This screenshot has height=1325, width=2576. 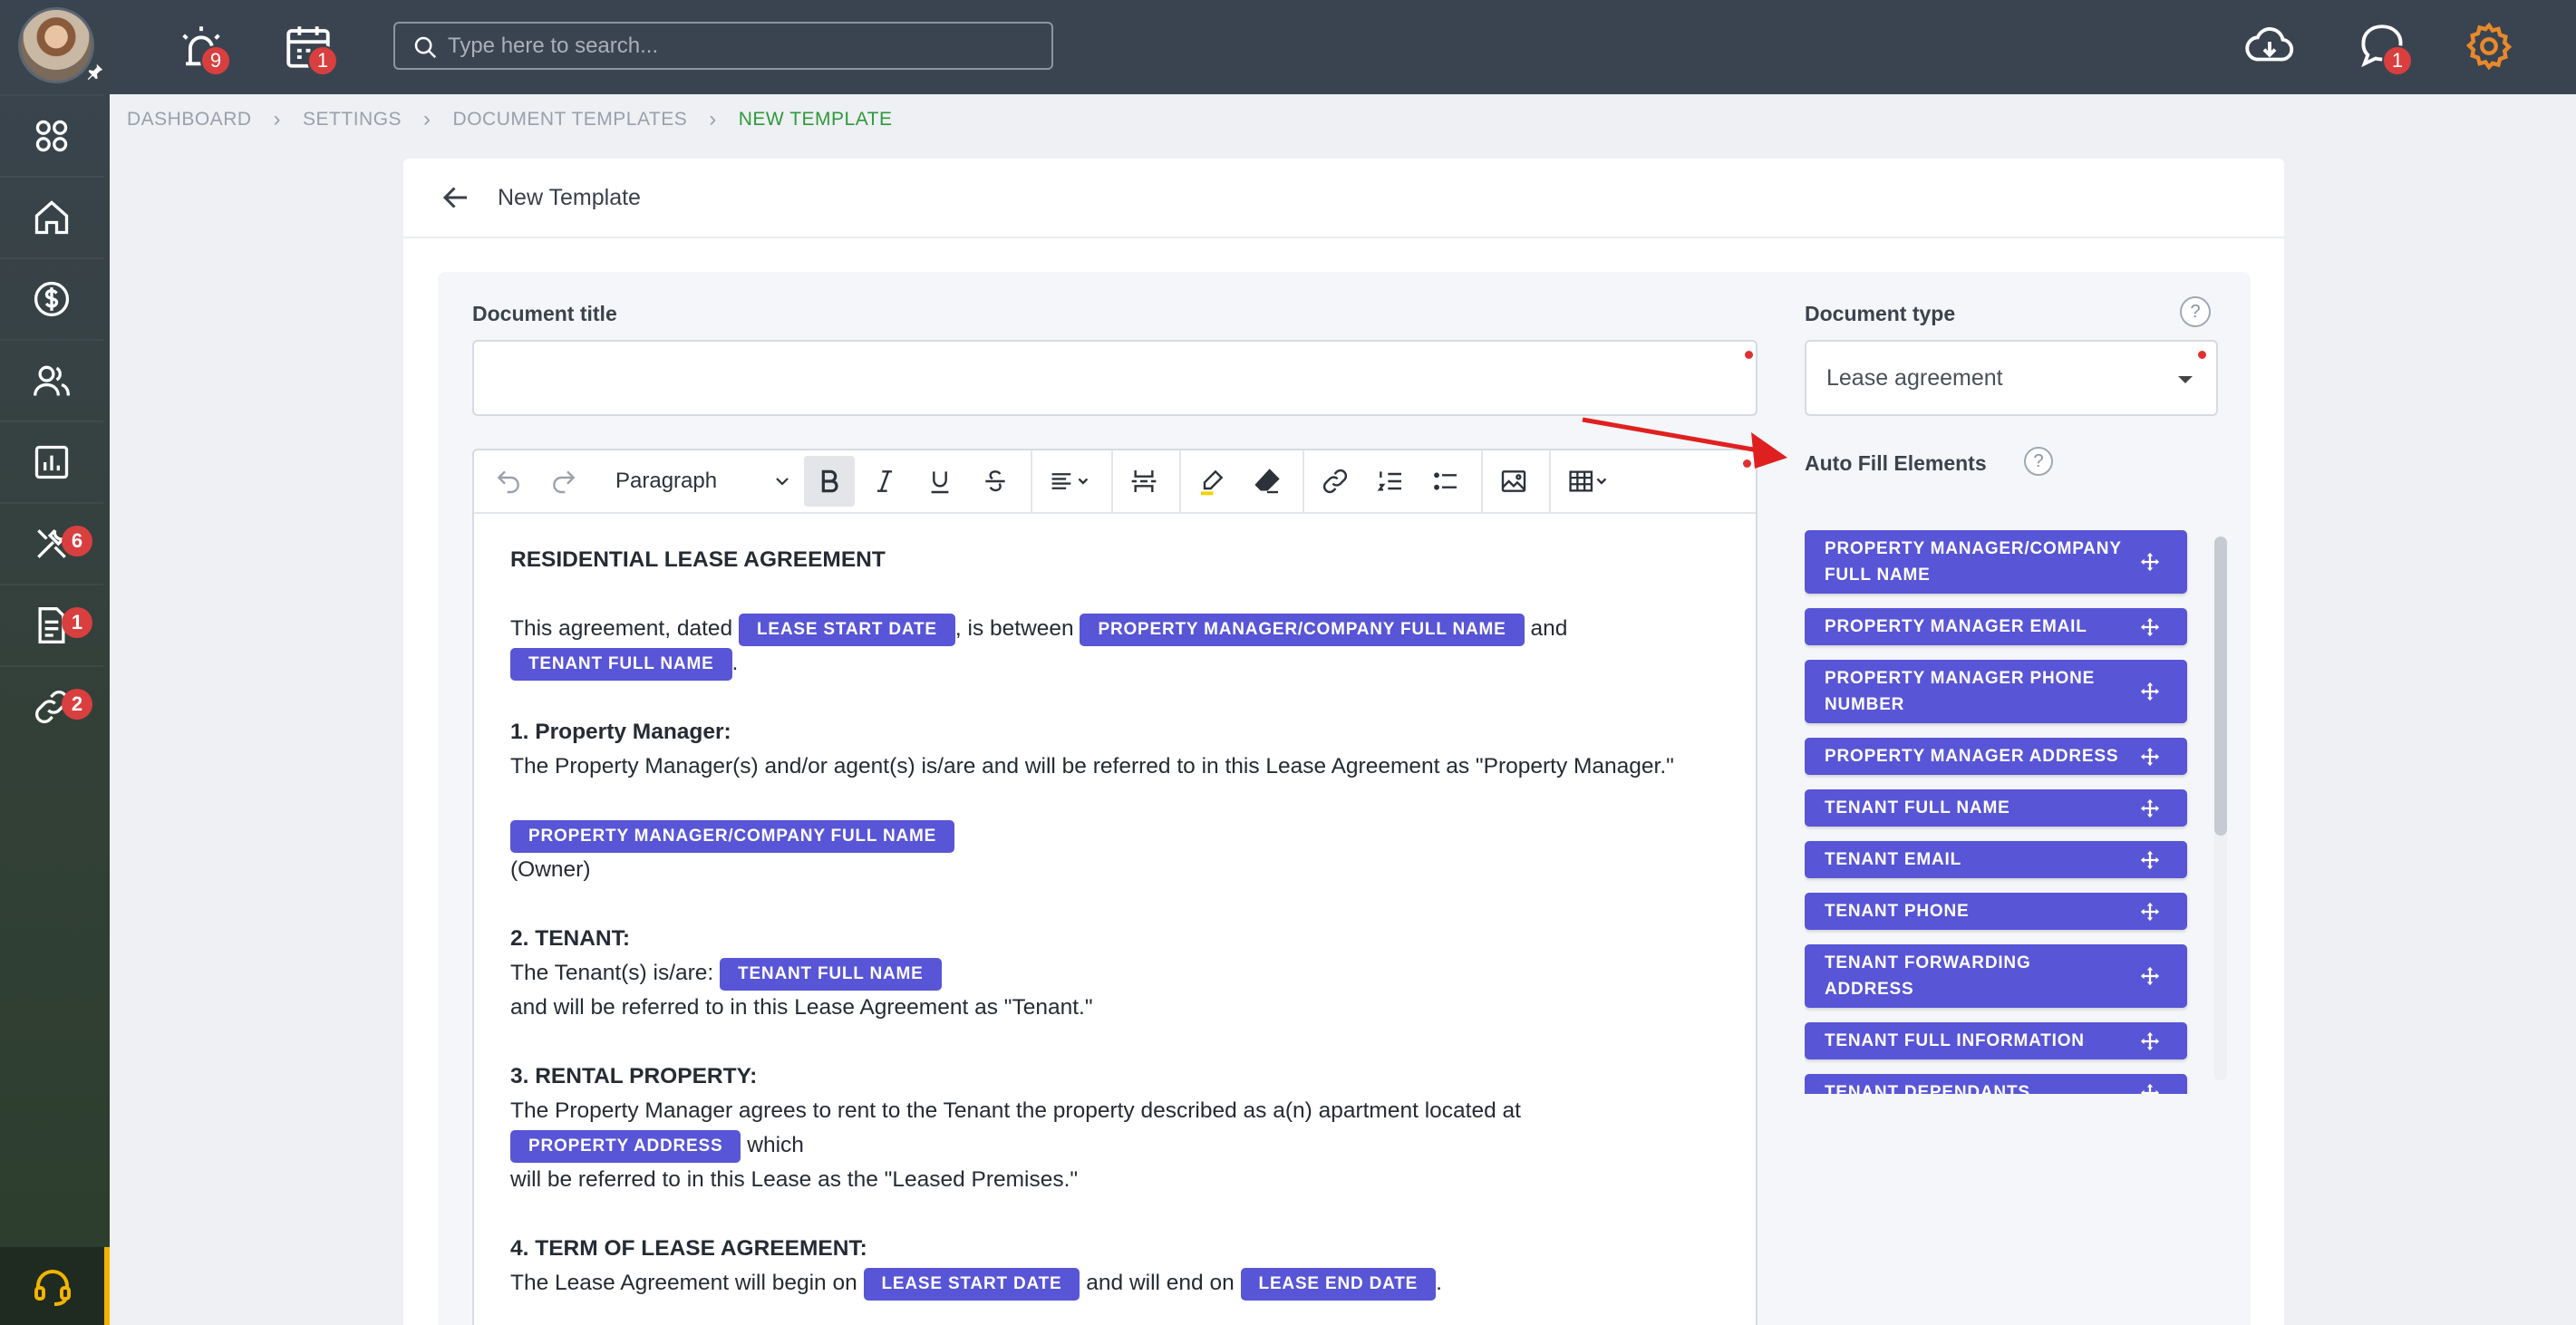 What do you see at coordinates (508, 481) in the screenshot?
I see `undo-button` at bounding box center [508, 481].